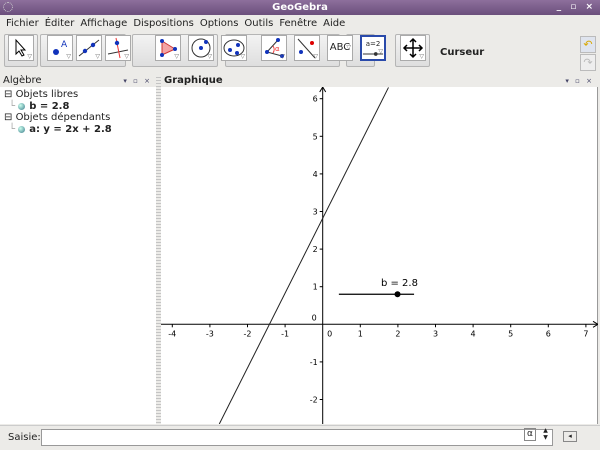  I want to click on menu-dispositions: Dispositions, so click(163, 23).